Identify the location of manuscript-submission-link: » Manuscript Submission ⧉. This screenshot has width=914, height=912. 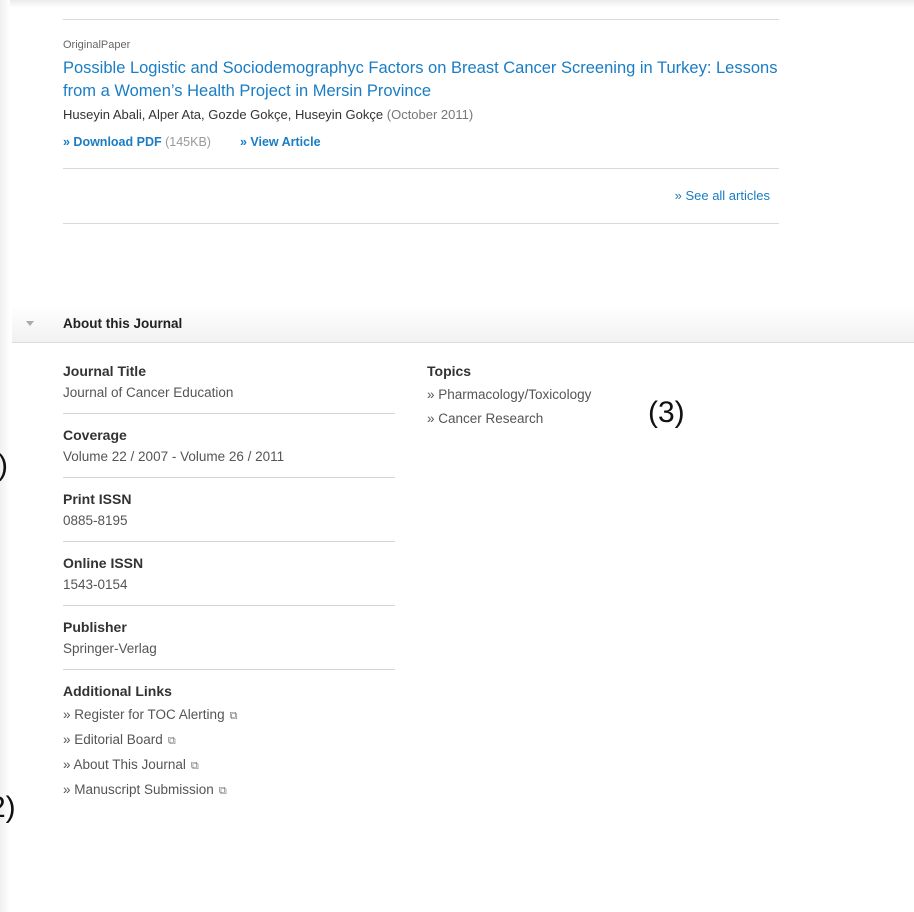
(229, 790).